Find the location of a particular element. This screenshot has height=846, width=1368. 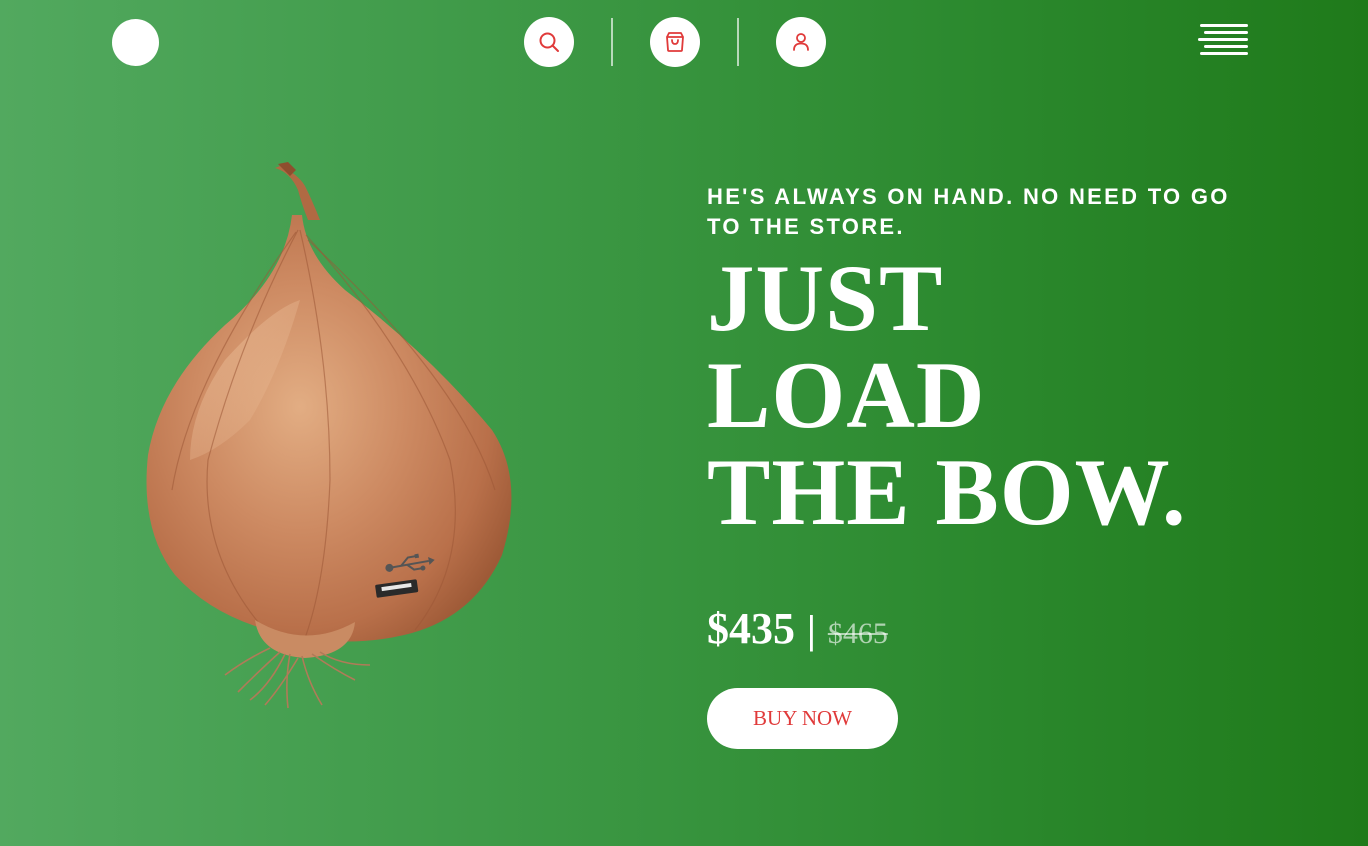

cart-button is located at coordinates (675, 42).